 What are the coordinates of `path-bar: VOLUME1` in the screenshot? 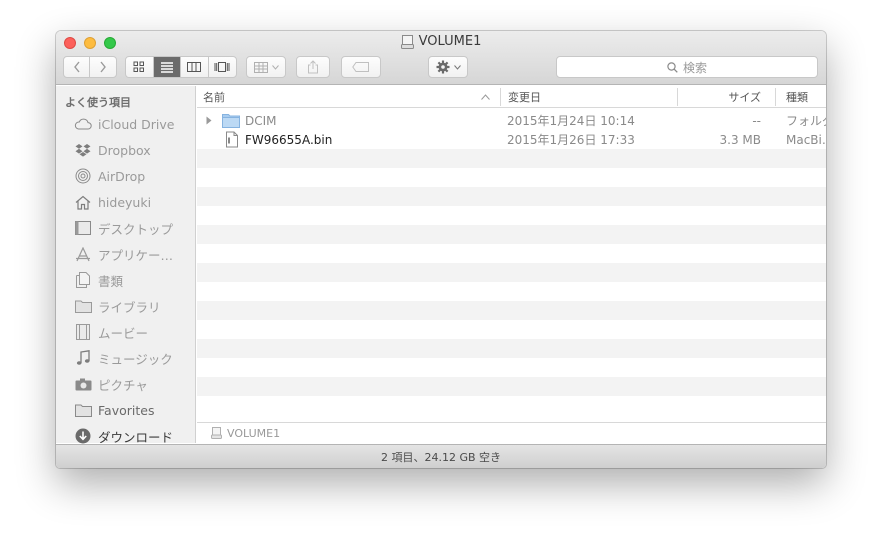 It's located at (511, 432).